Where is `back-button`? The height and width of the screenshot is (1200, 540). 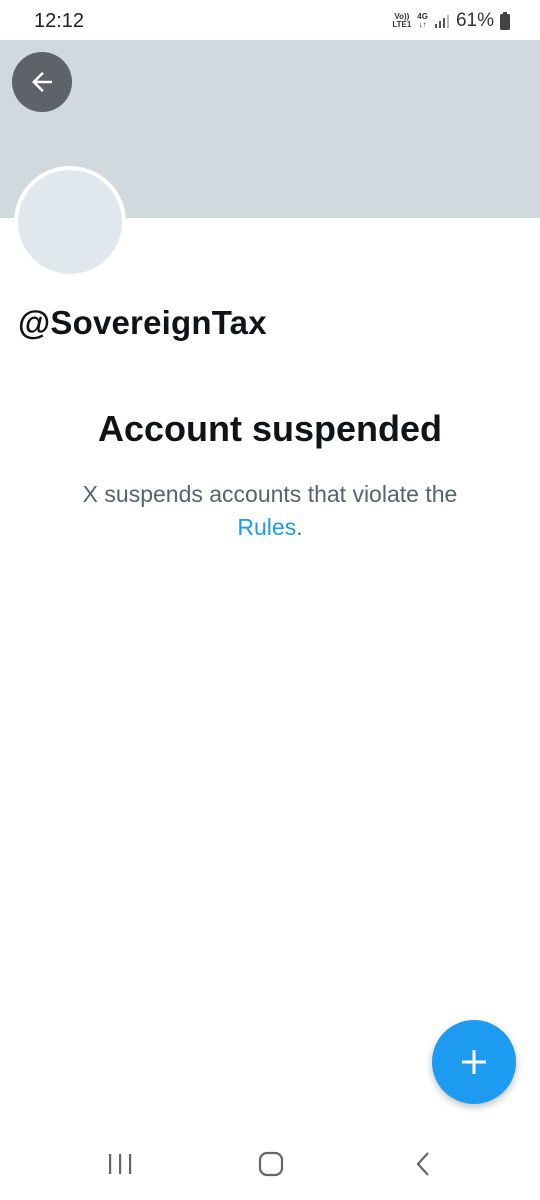 back-button is located at coordinates (42, 82).